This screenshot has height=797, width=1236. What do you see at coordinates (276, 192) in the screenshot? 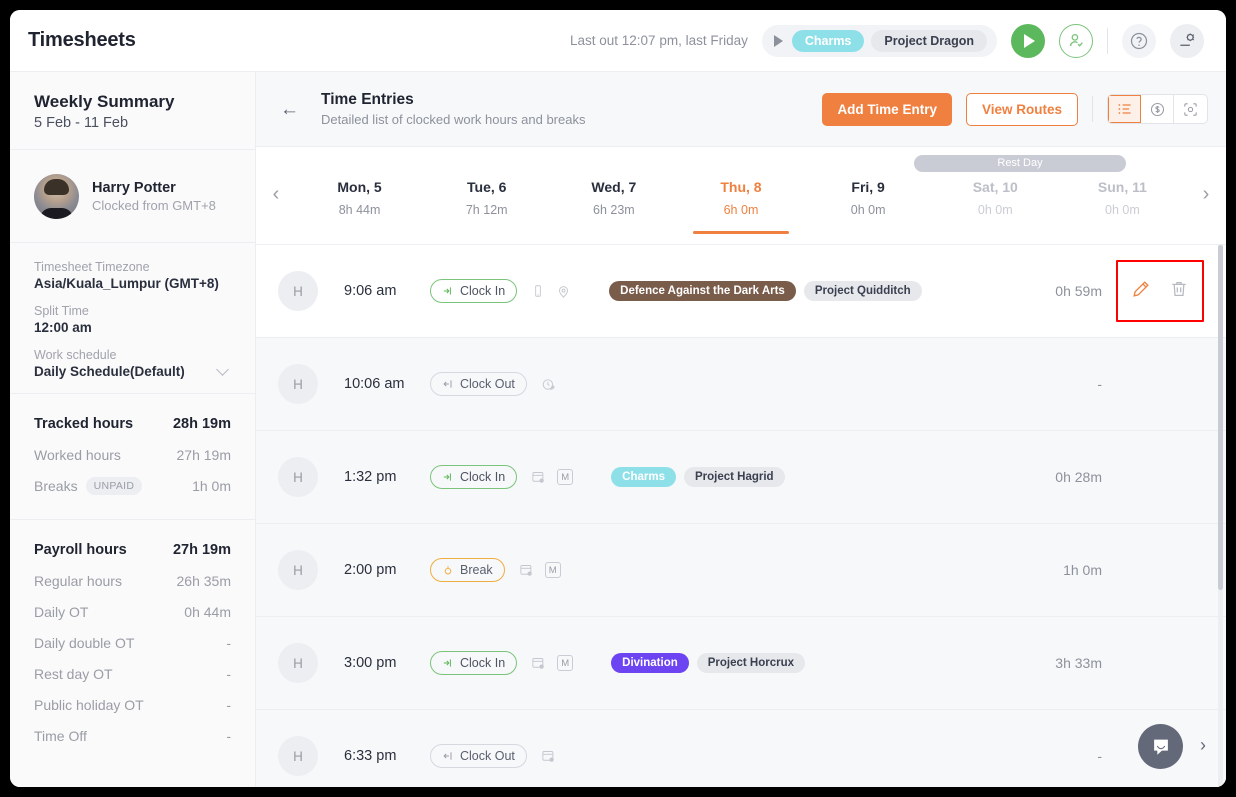
I see `prev-week-button: ‹` at bounding box center [276, 192].